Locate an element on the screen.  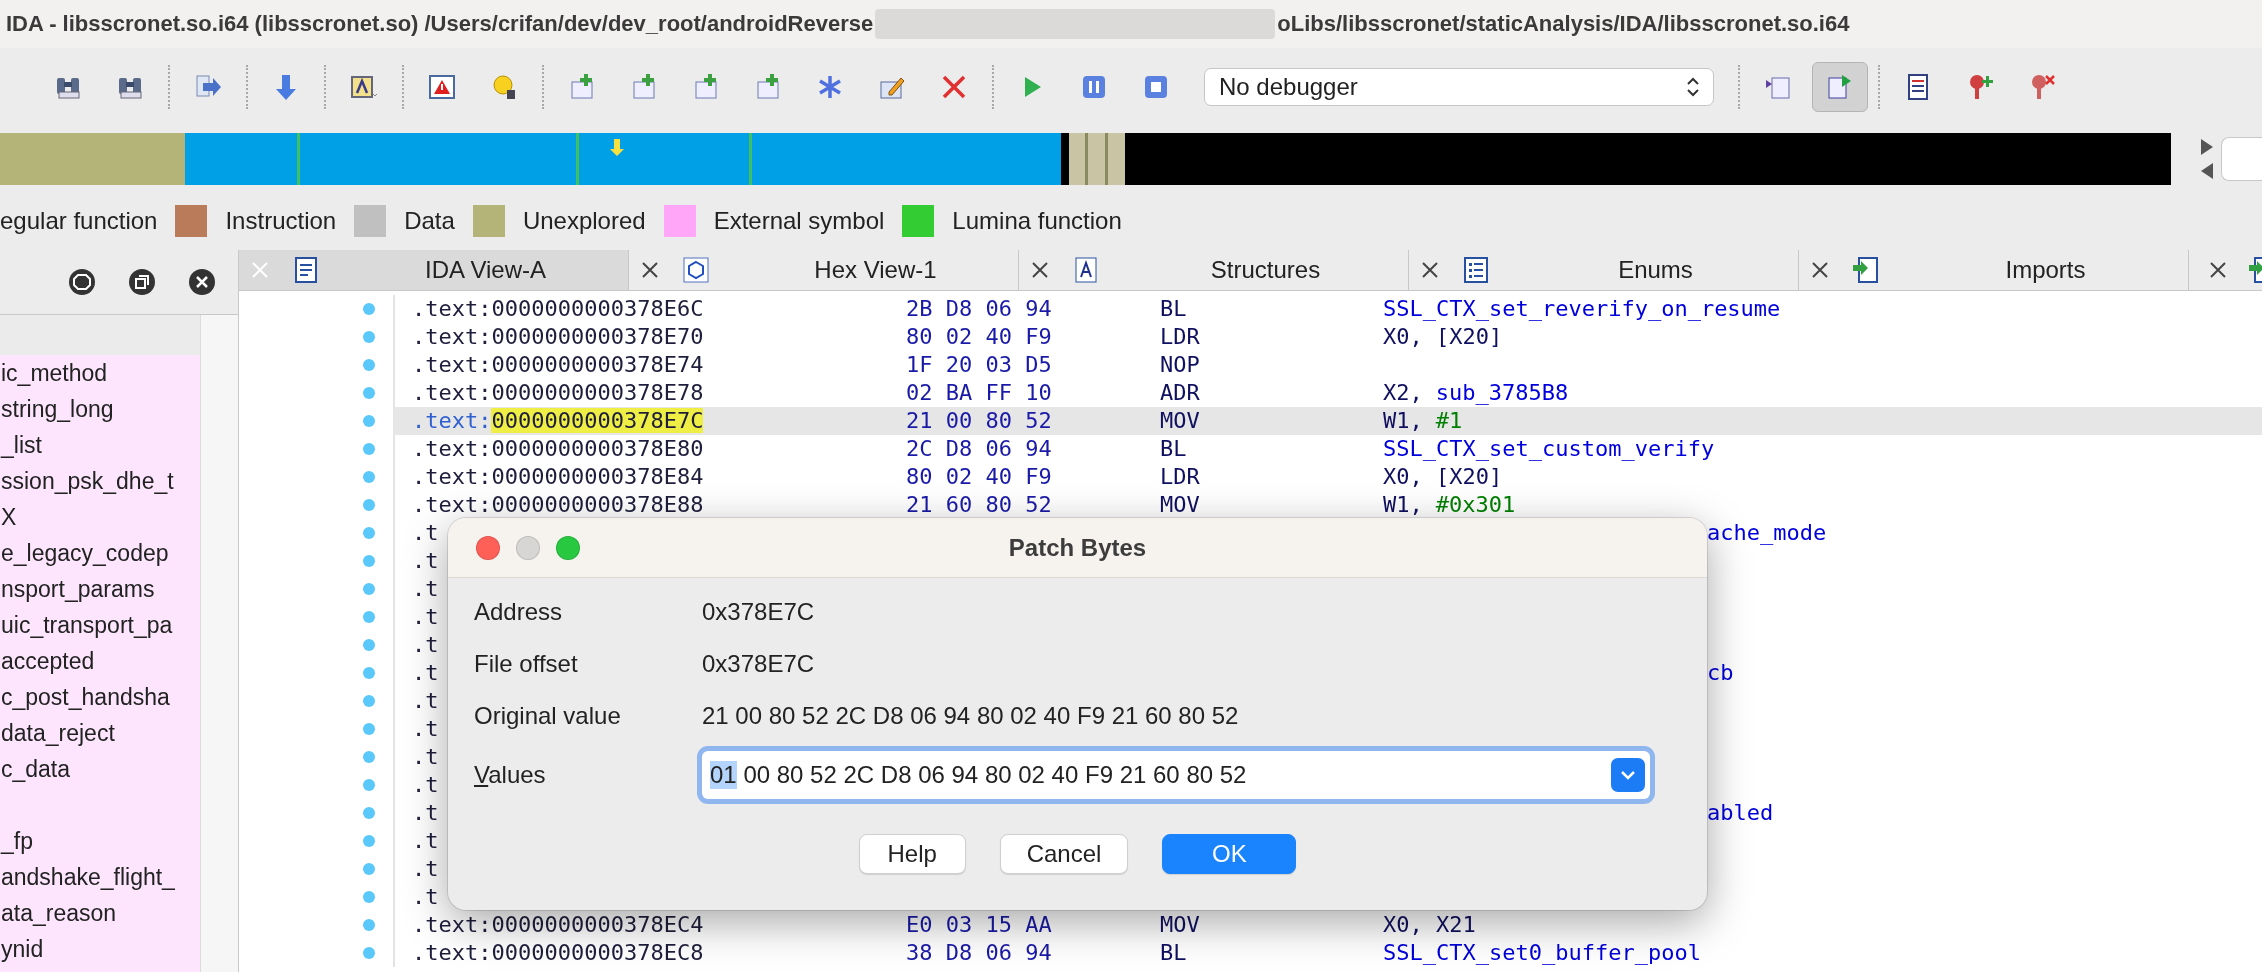
tab: IDA View-A is located at coordinates (434, 270).